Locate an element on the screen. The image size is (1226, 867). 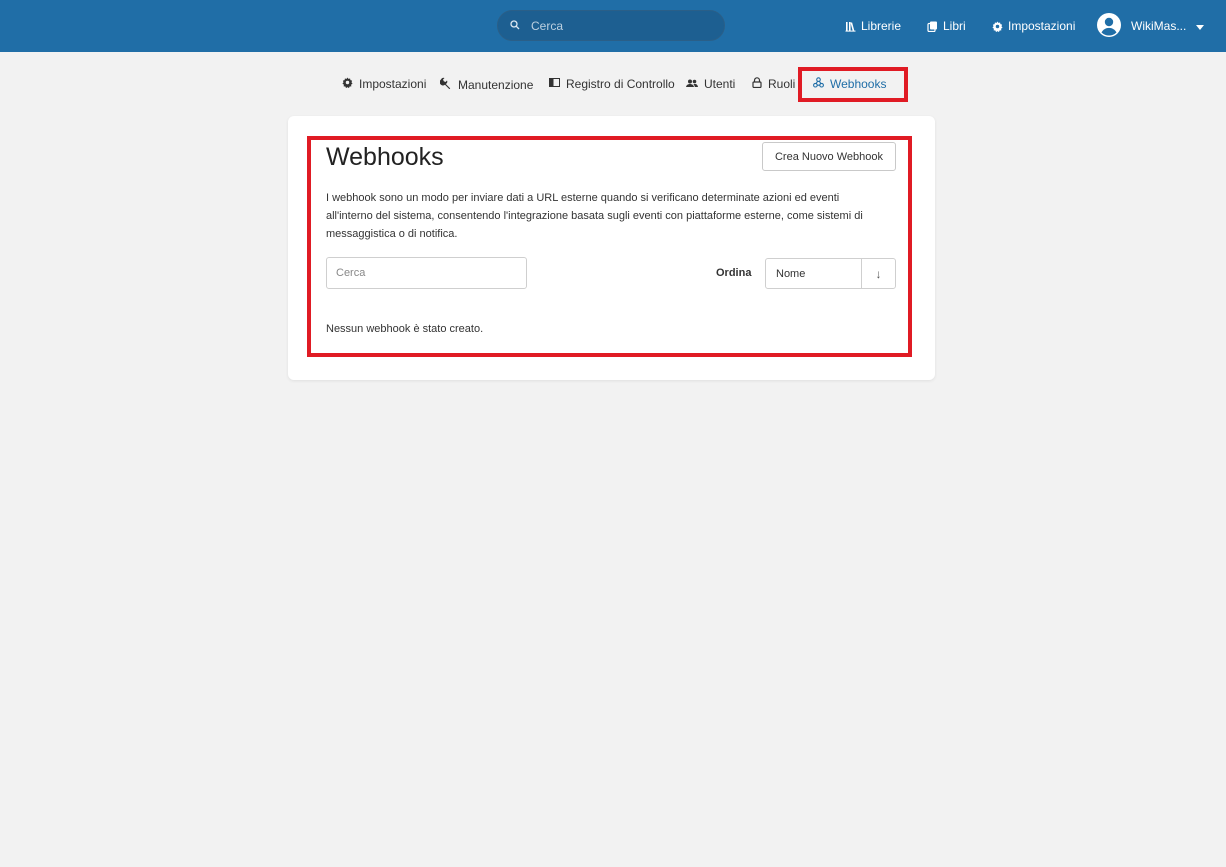
tab-roles-label: Ruoli is located at coordinates (782, 84).